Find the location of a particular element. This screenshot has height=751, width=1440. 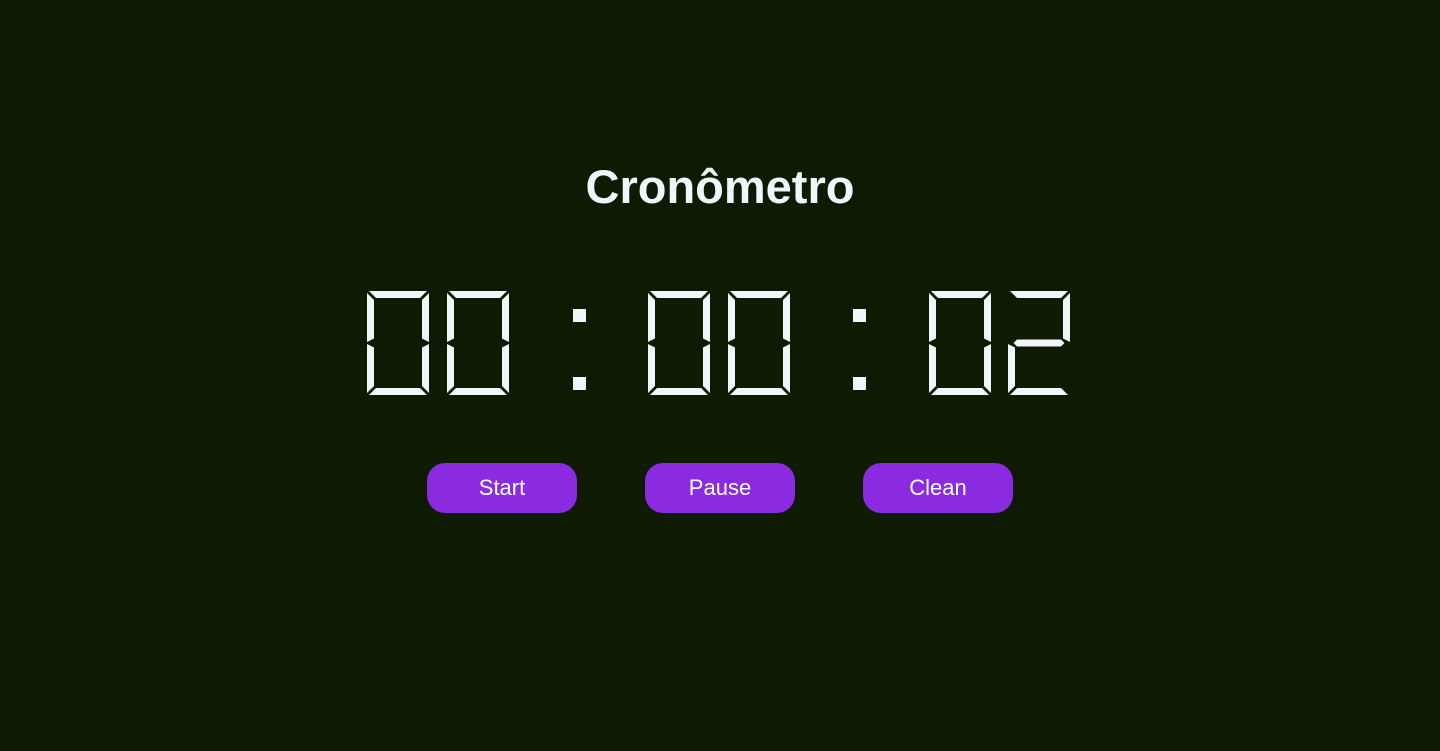

timer-display is located at coordinates (720, 343).